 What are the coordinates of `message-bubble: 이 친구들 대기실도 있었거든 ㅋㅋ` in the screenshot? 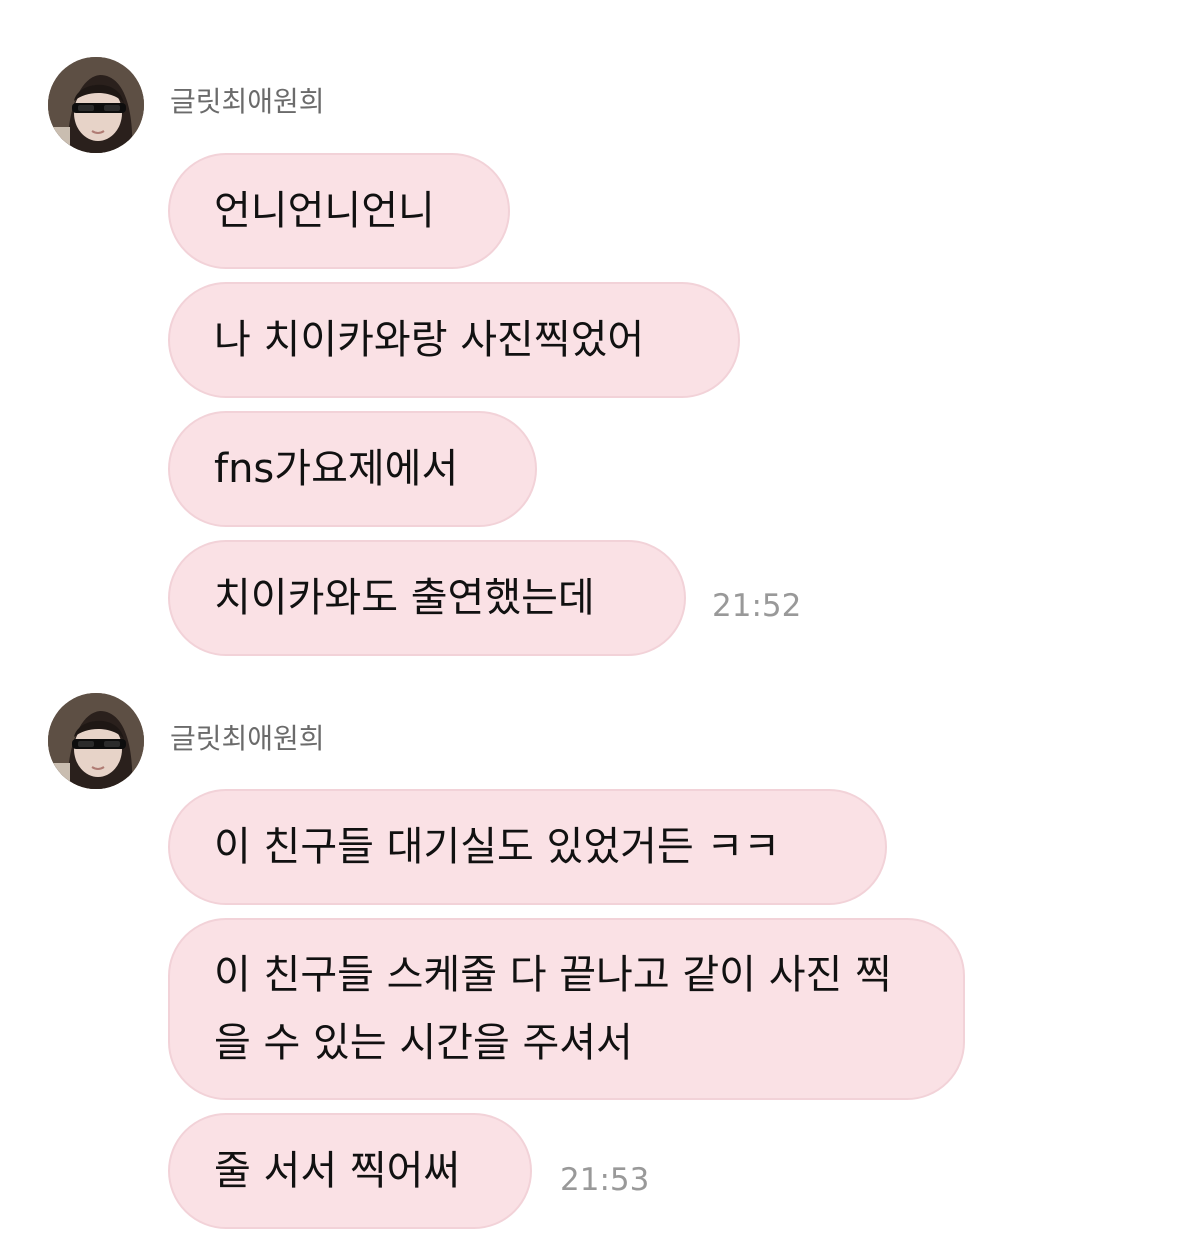 It's located at (527, 847).